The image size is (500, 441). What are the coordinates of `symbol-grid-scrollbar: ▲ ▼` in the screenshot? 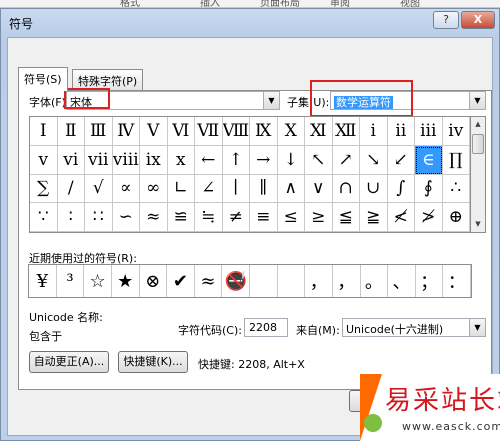 It's located at (478, 174).